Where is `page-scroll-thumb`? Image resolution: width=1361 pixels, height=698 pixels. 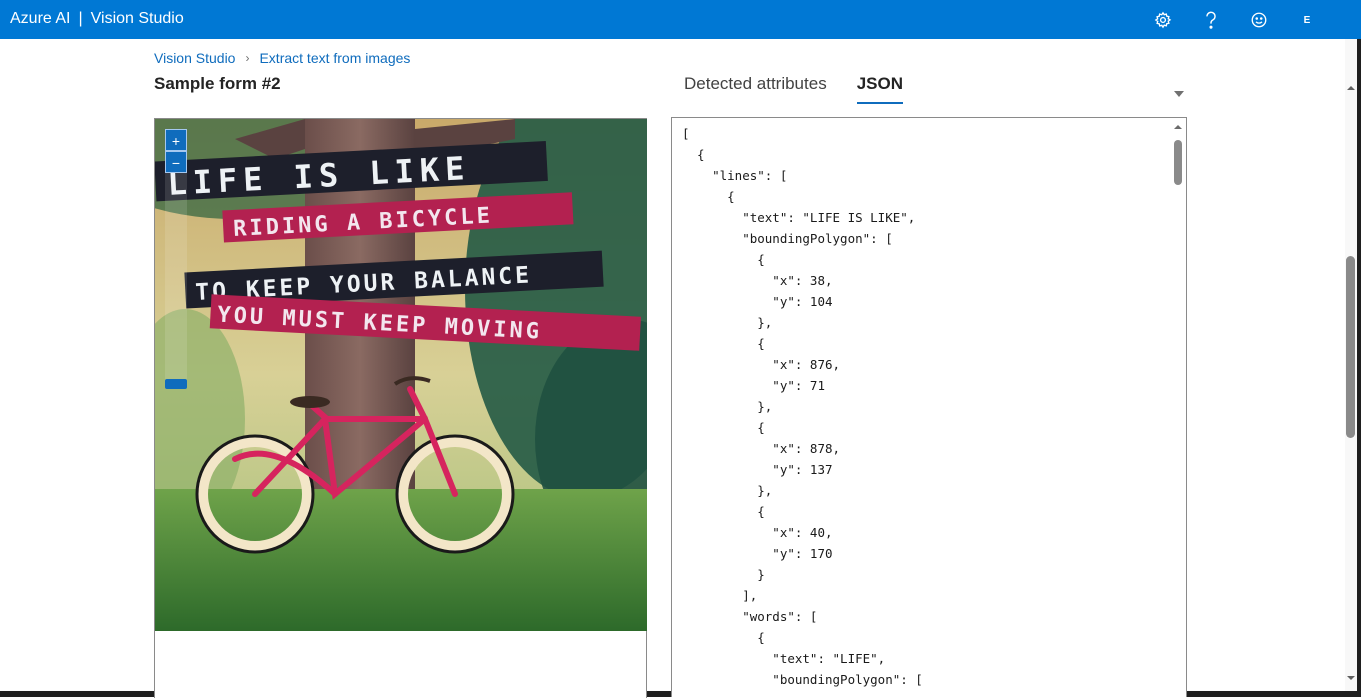 page-scroll-thumb is located at coordinates (1350, 347).